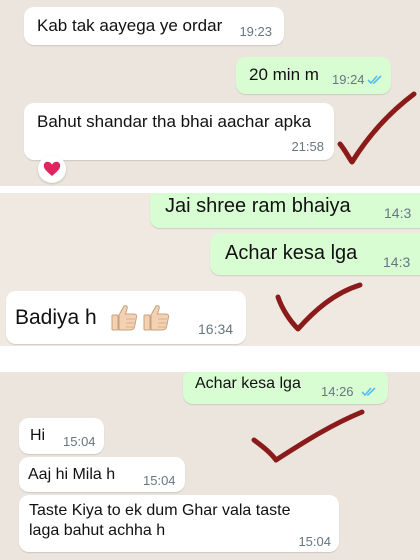  Describe the element at coordinates (179, 131) in the screenshot. I see `incoming-message: Bahut shandar tha bhai aachar apka 21:58` at that location.